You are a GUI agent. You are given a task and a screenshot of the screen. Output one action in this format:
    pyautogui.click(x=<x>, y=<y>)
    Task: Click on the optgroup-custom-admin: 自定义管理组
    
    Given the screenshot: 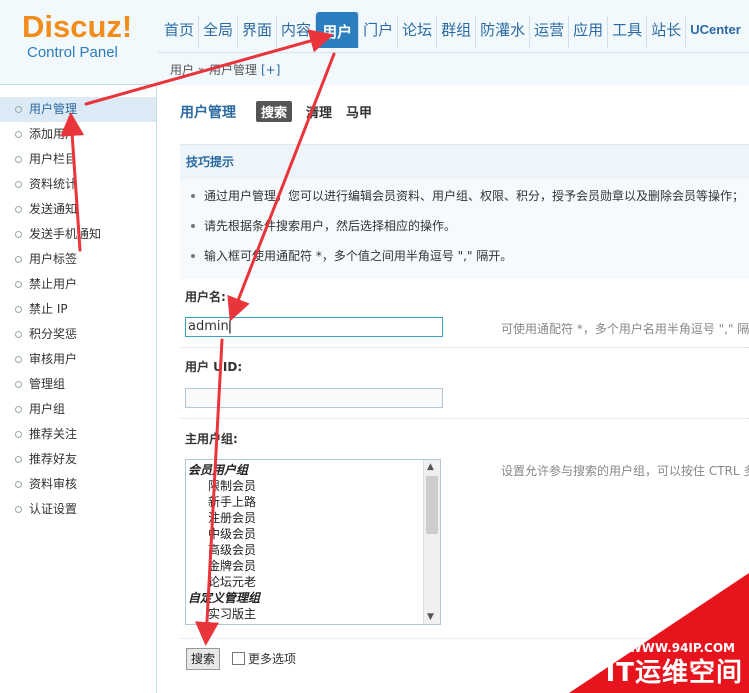 What is the action you would take?
    pyautogui.click(x=224, y=598)
    